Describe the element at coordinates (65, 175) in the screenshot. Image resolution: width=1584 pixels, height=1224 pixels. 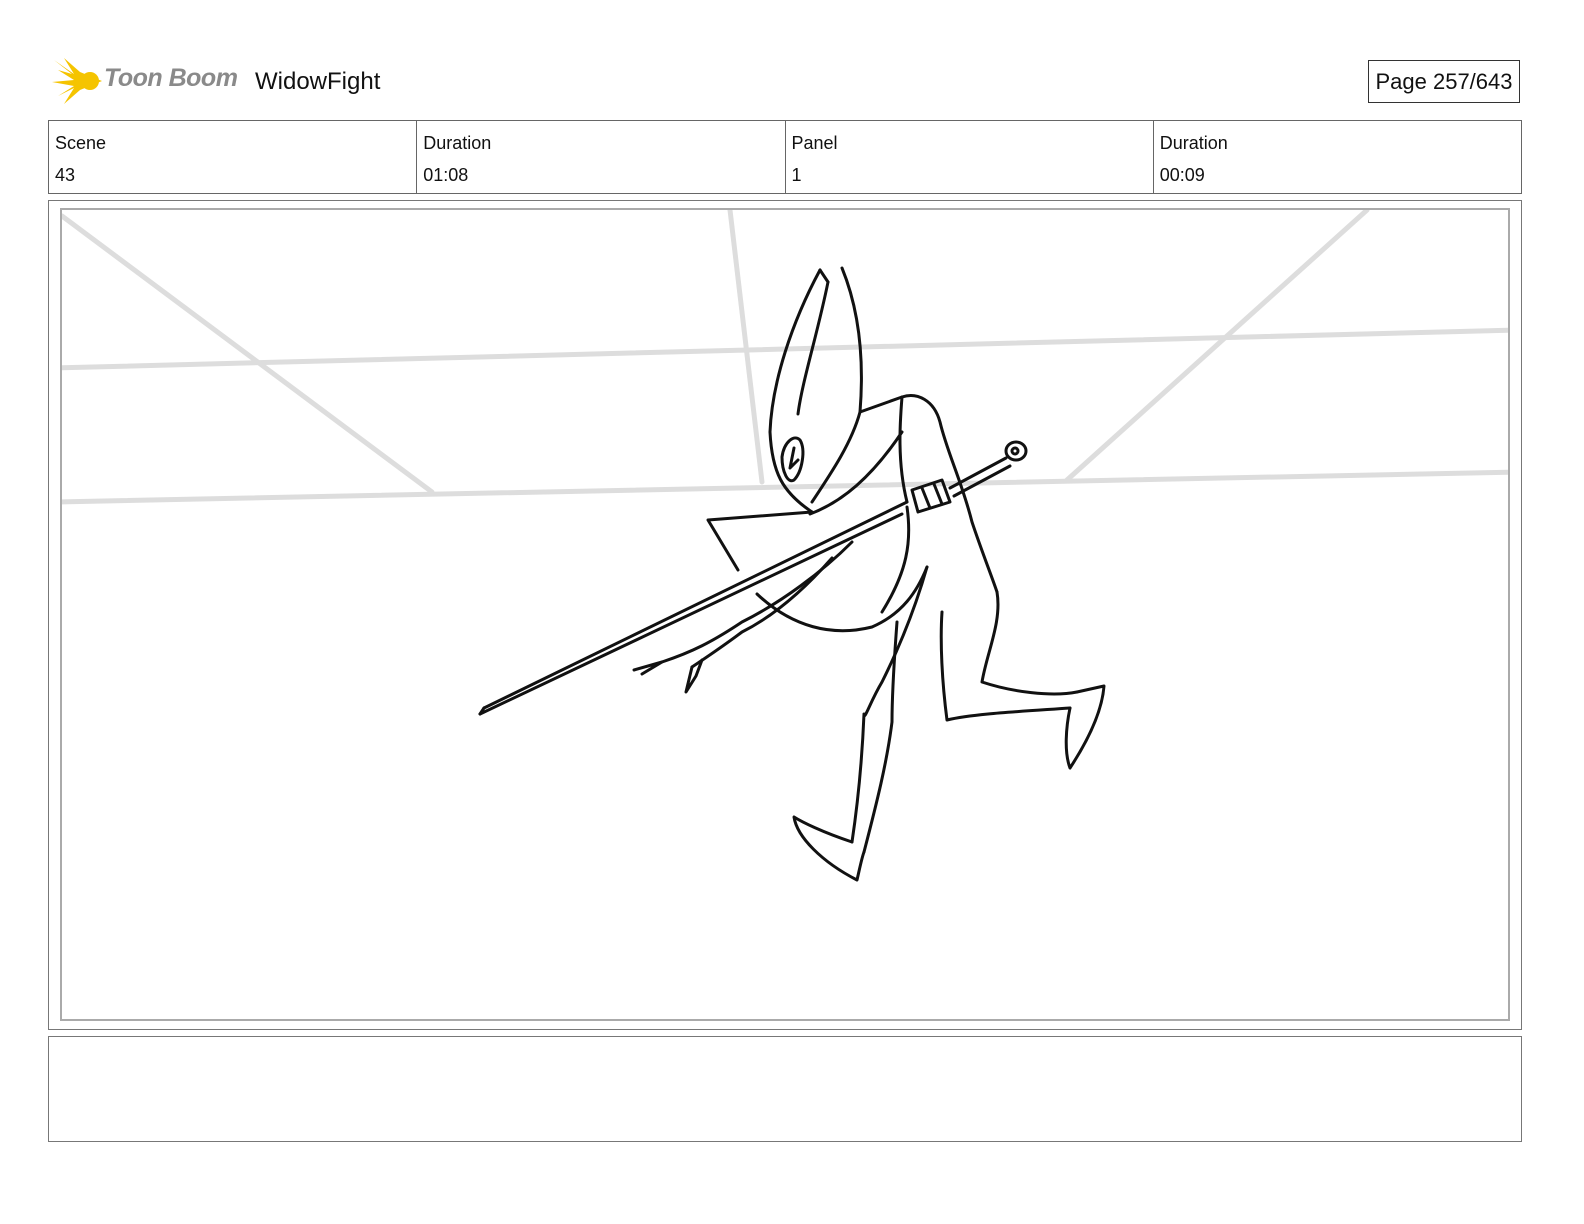
I see `info-value: 43` at that location.